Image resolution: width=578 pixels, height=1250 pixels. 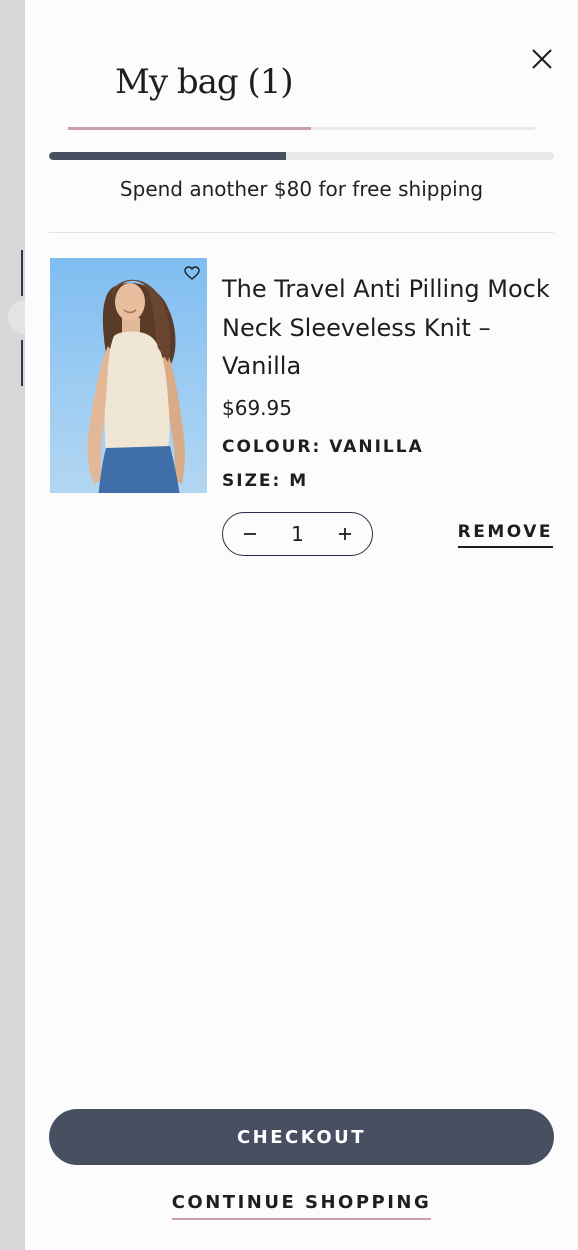 I want to click on close-button, so click(x=542, y=59).